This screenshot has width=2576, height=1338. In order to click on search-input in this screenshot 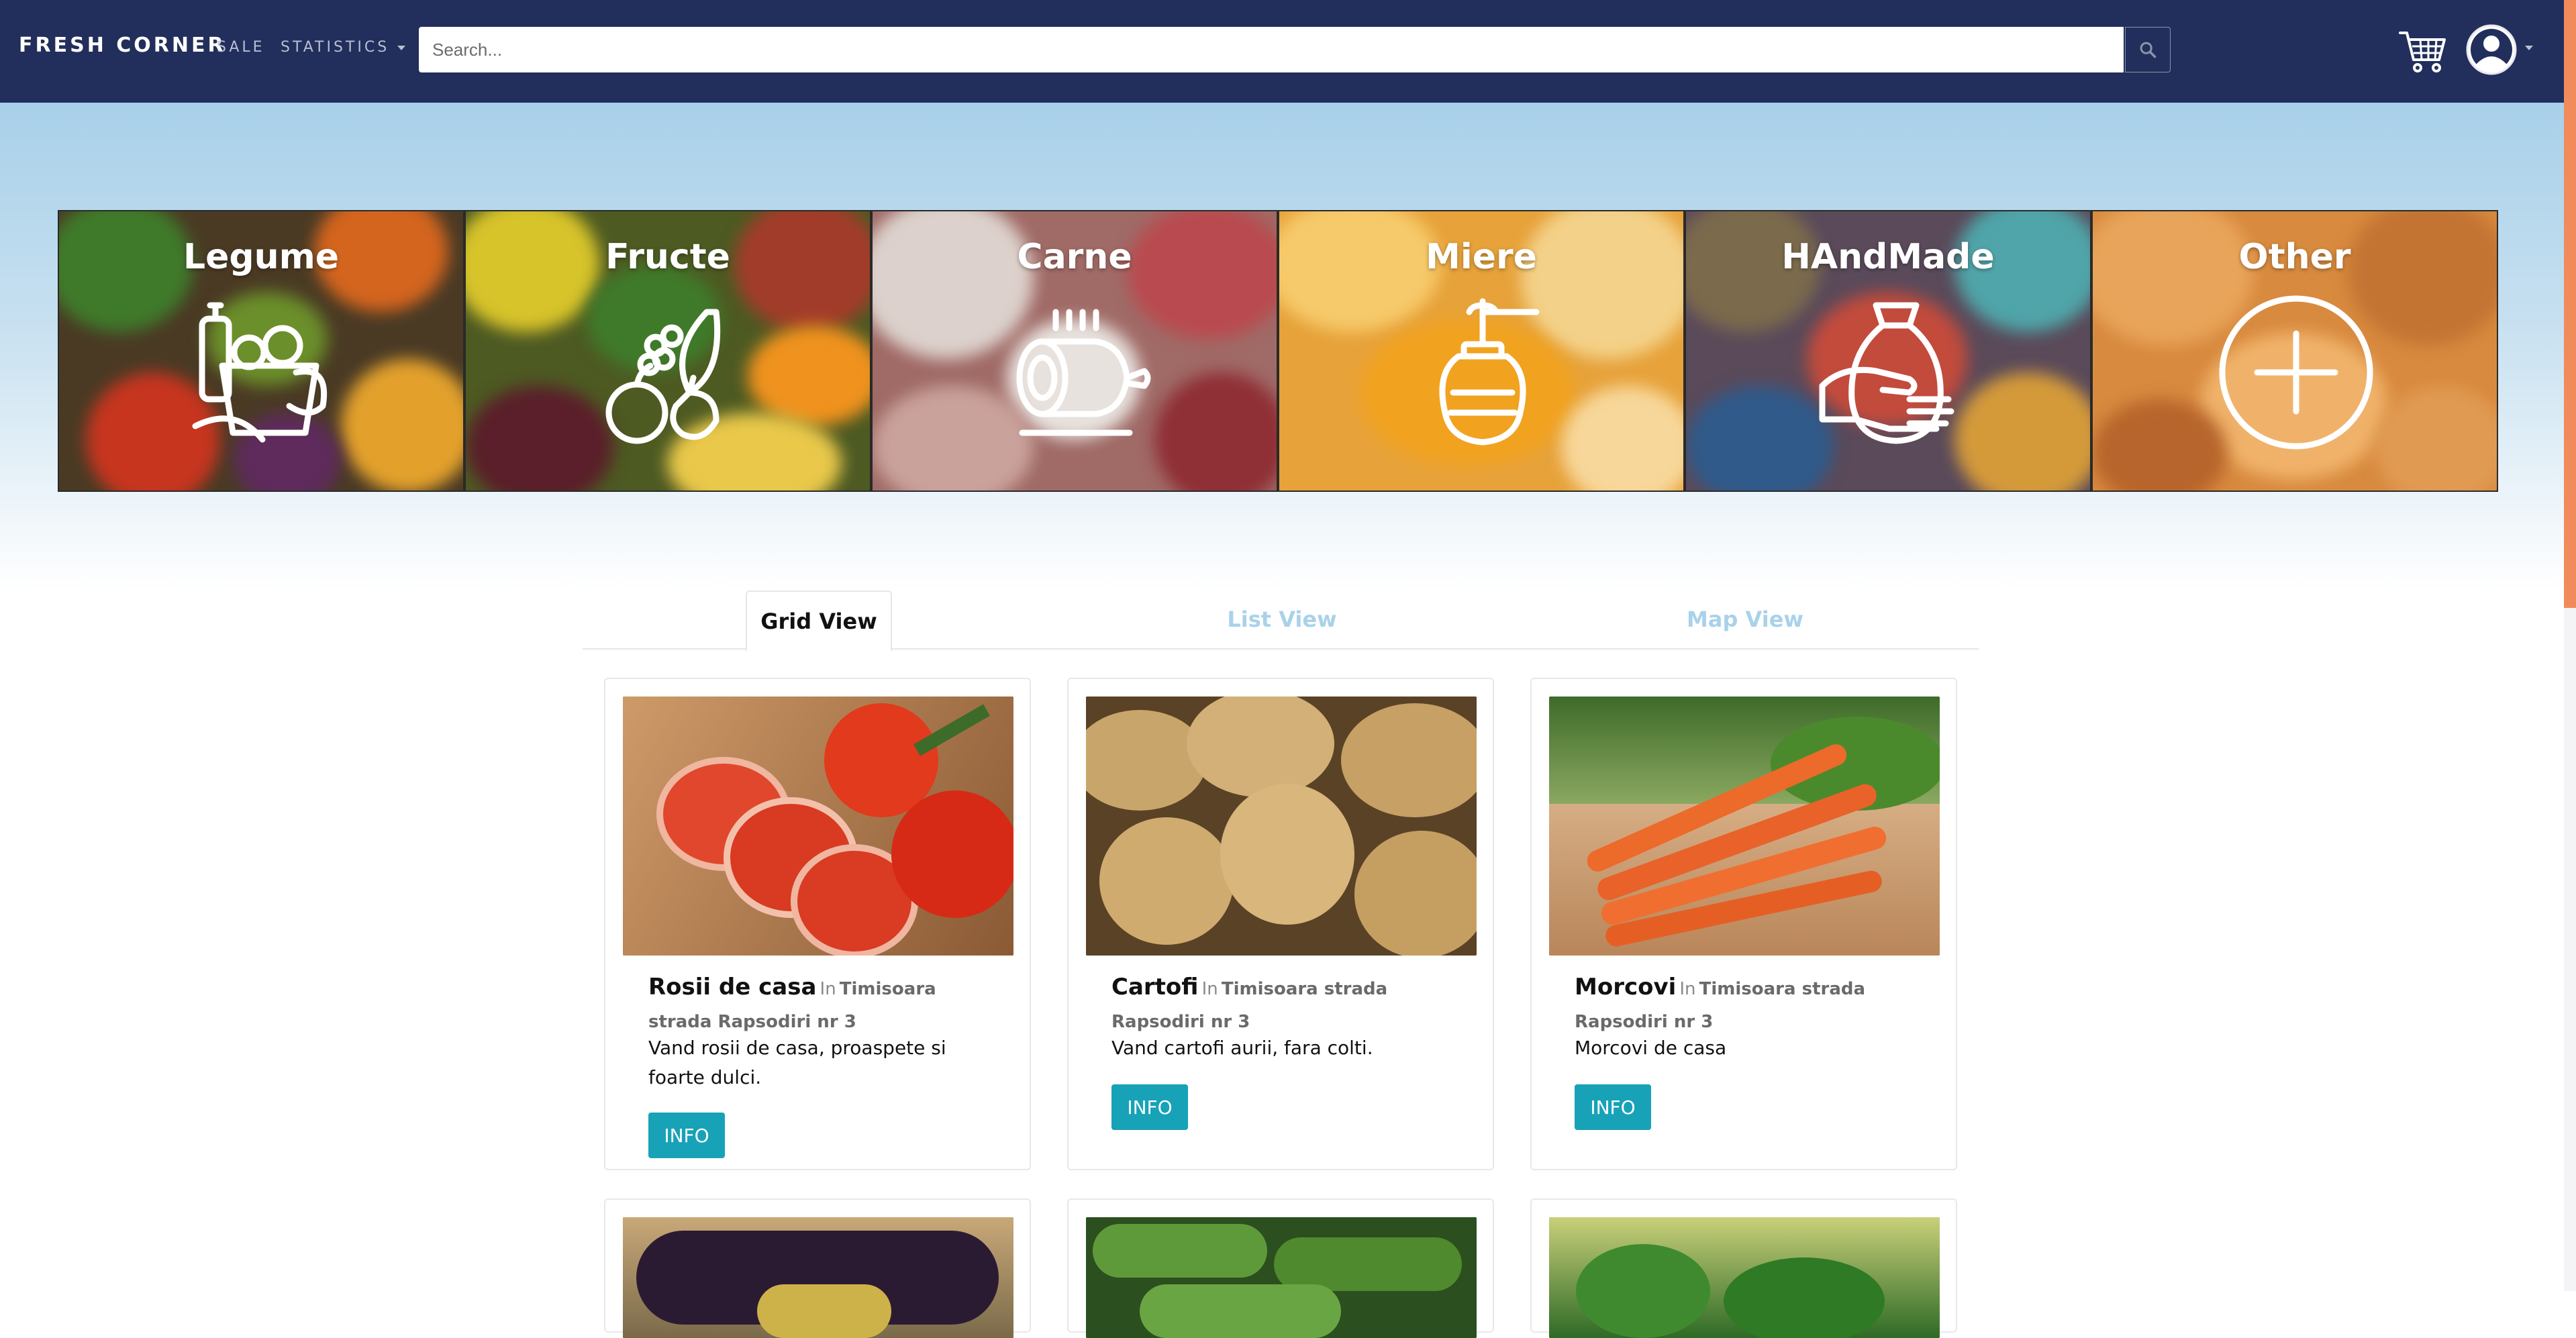, I will do `click(1271, 50)`.